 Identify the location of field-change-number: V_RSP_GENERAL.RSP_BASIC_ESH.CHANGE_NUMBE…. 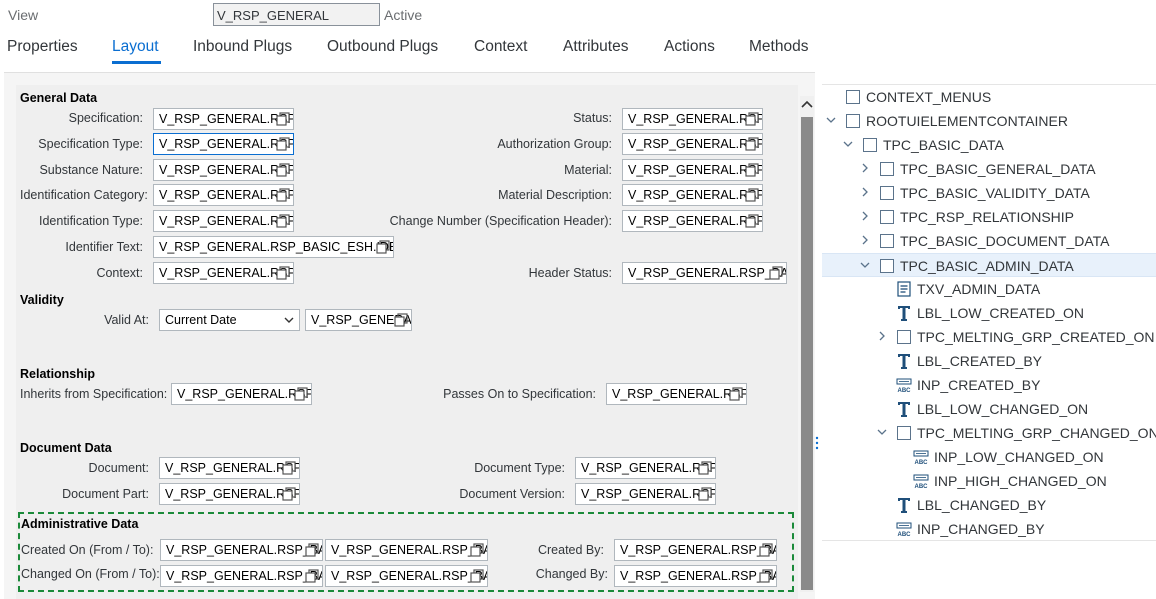
(692, 221).